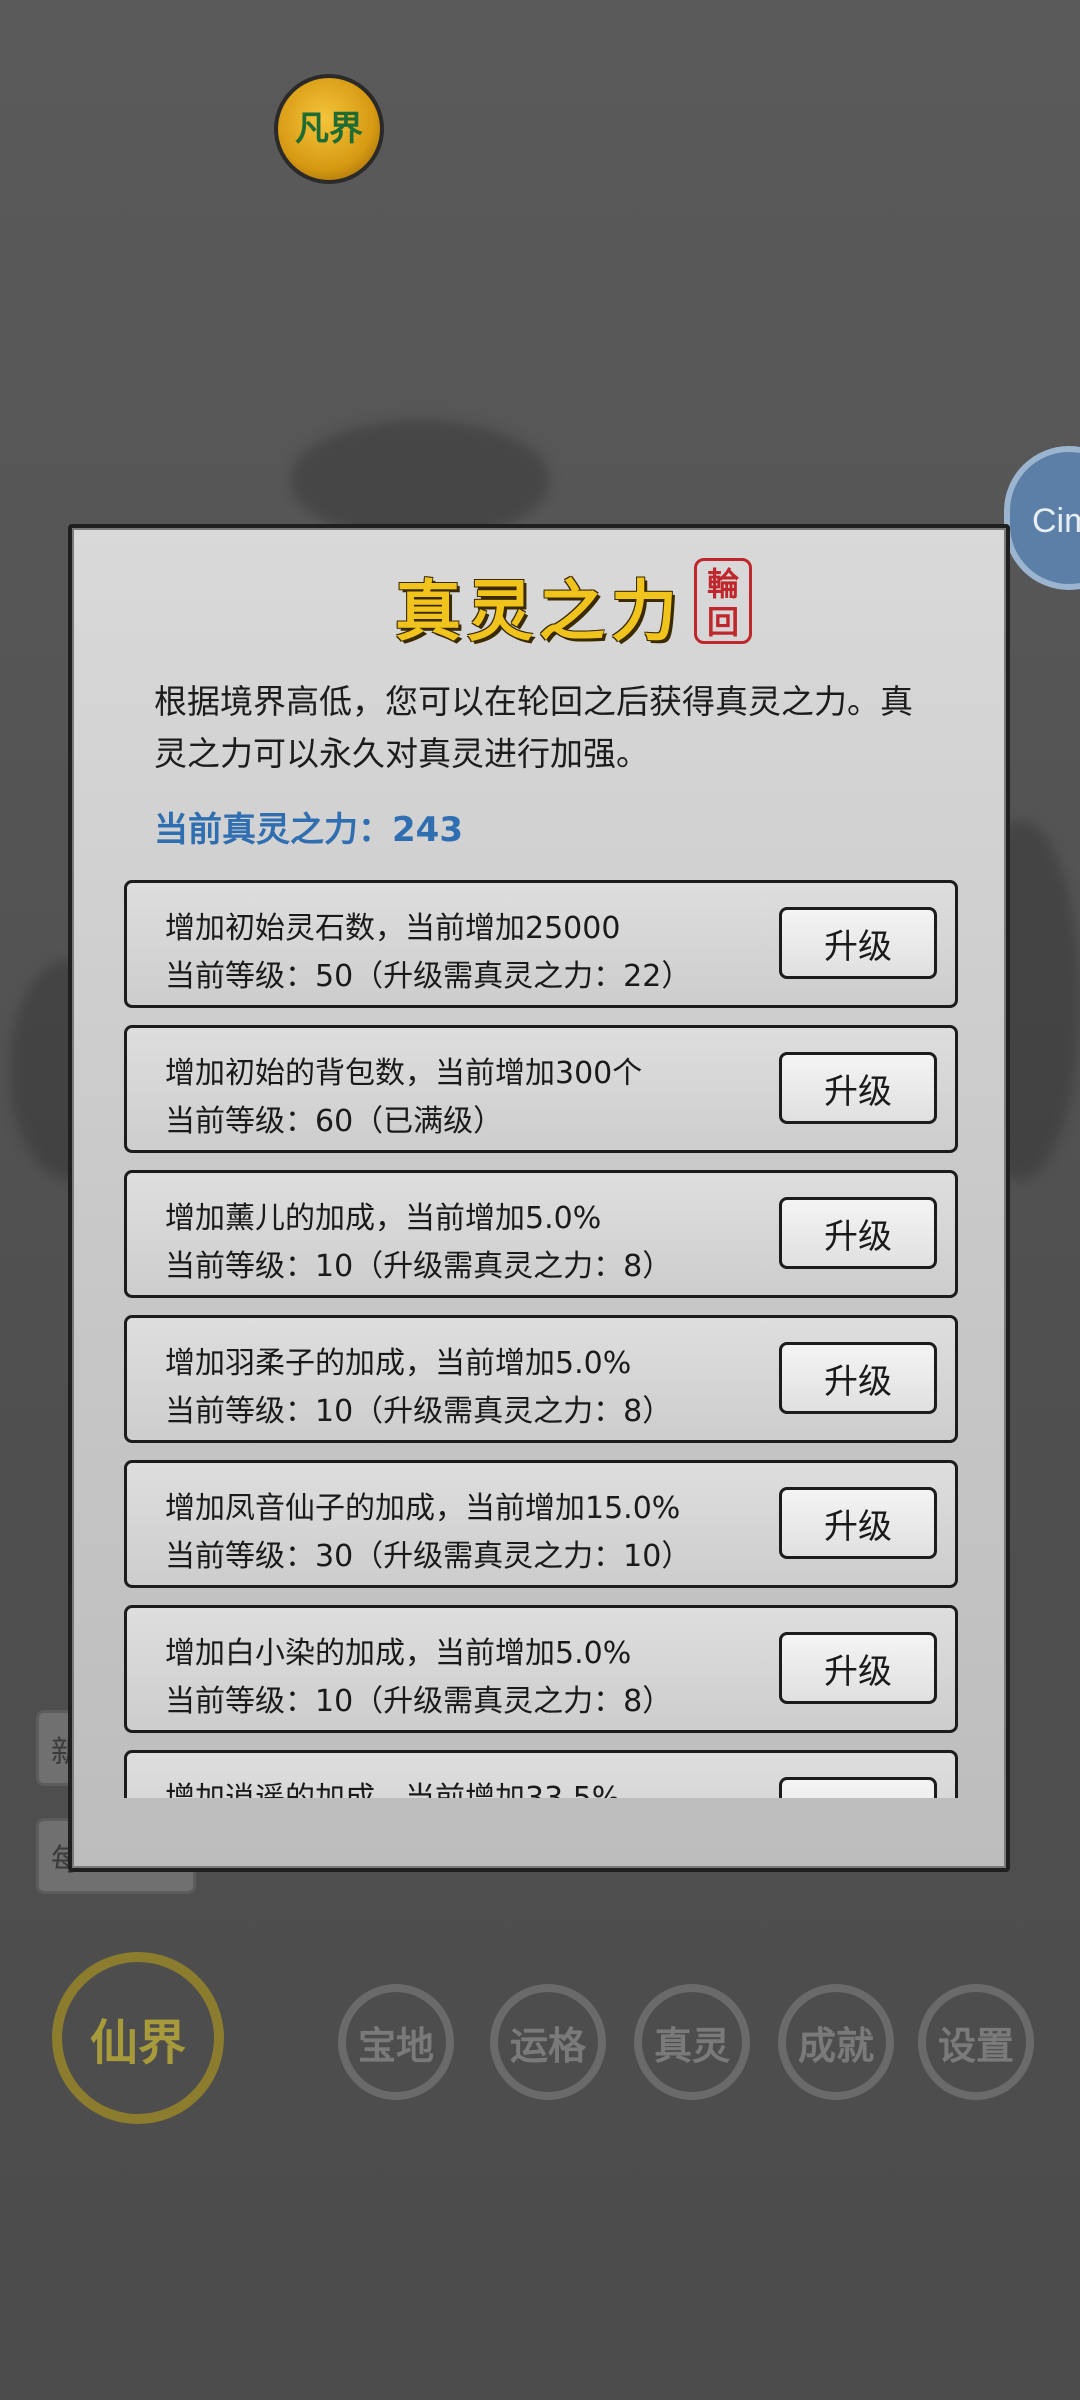  Describe the element at coordinates (398, 1653) in the screenshot. I see `upgrade-item-title: 增加白小染的加成，当前增加5.0%` at that location.